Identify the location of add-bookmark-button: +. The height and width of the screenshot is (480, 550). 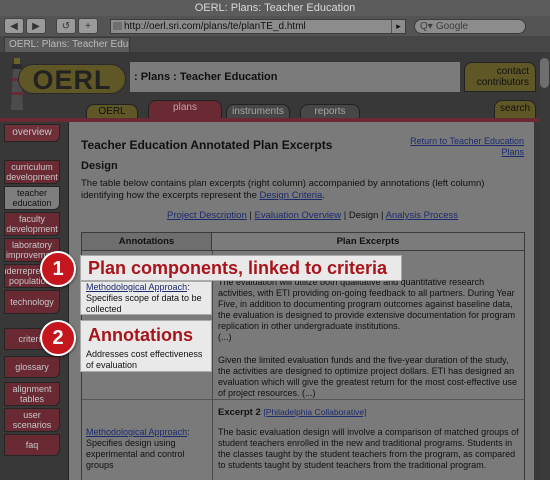
(88, 26).